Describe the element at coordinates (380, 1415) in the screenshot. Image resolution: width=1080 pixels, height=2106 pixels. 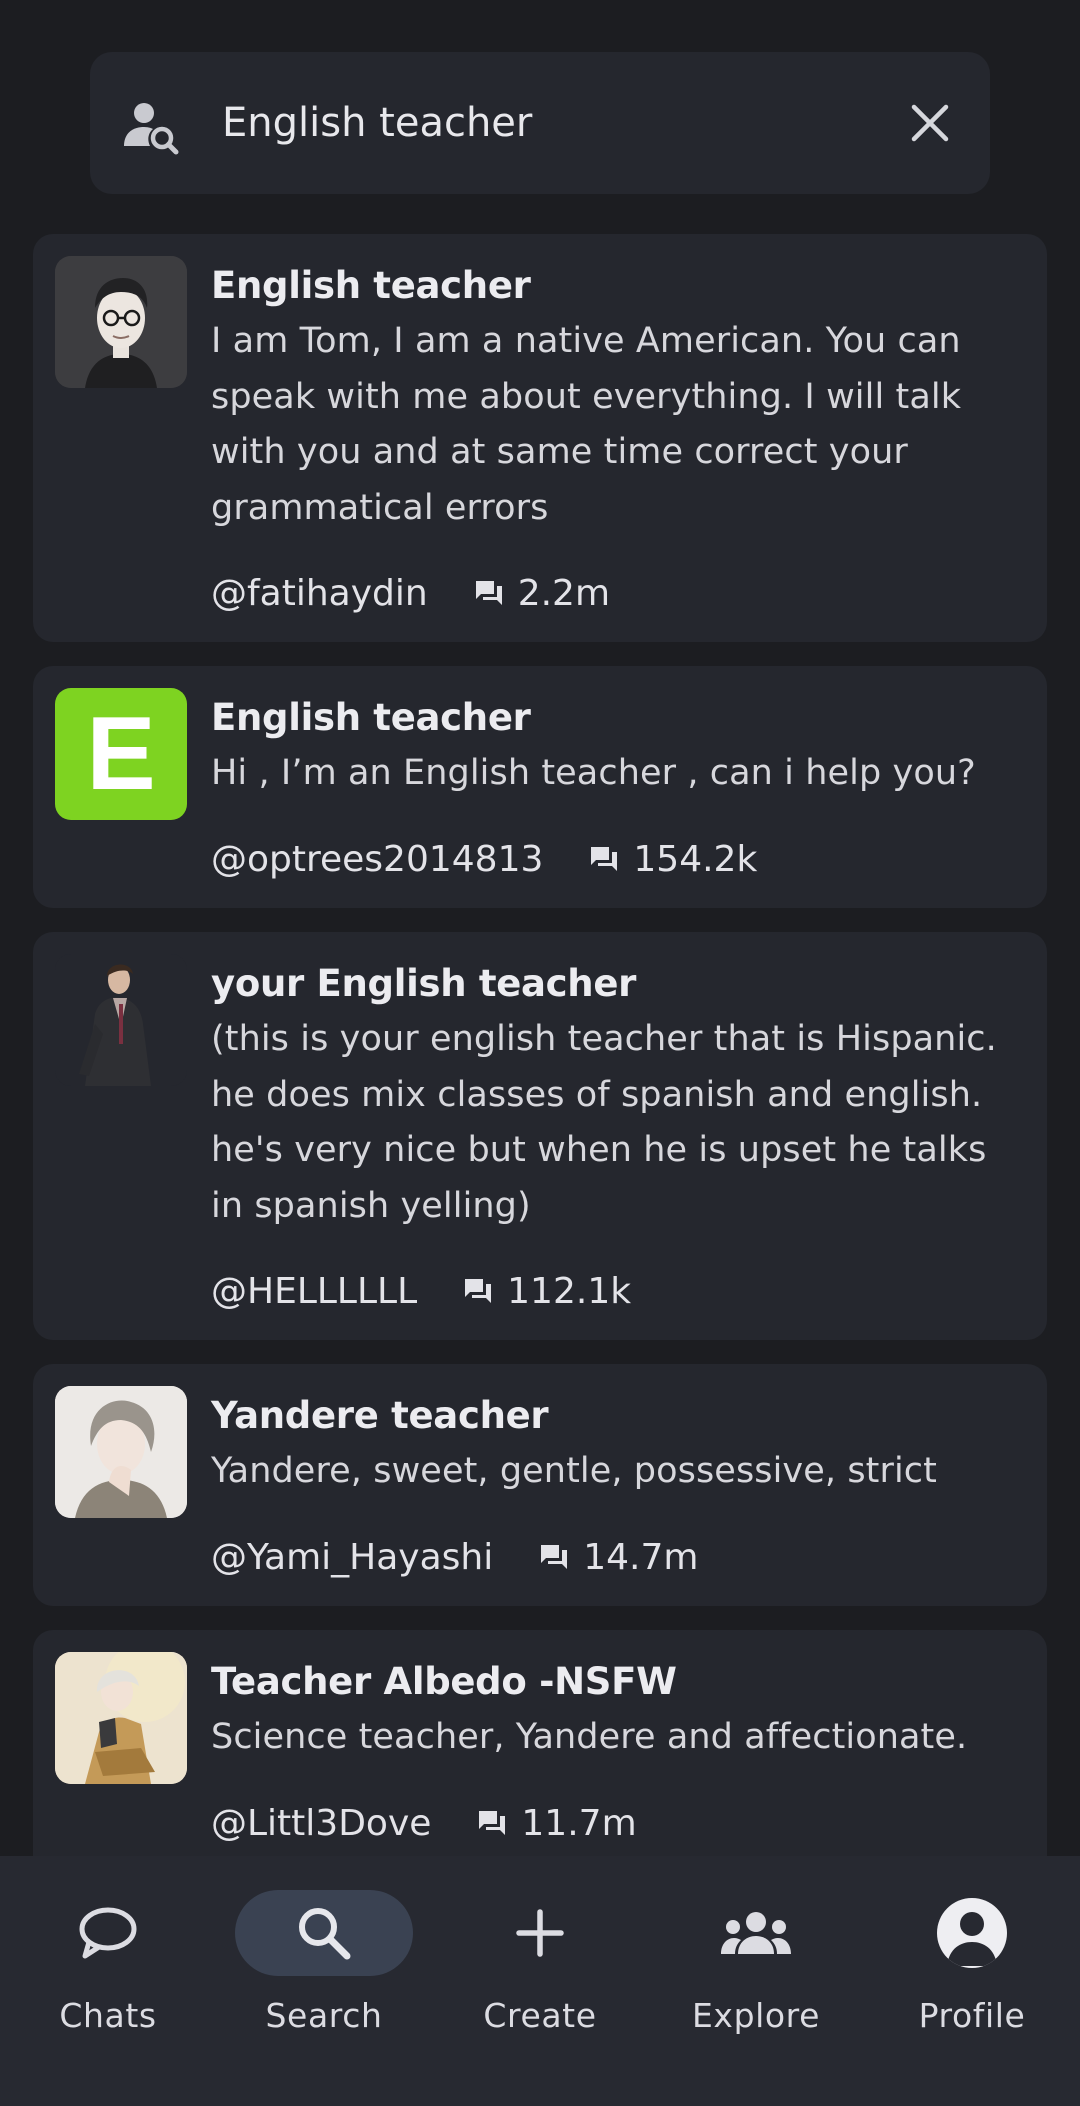
I see `result-title: Yandere teacher` at that location.